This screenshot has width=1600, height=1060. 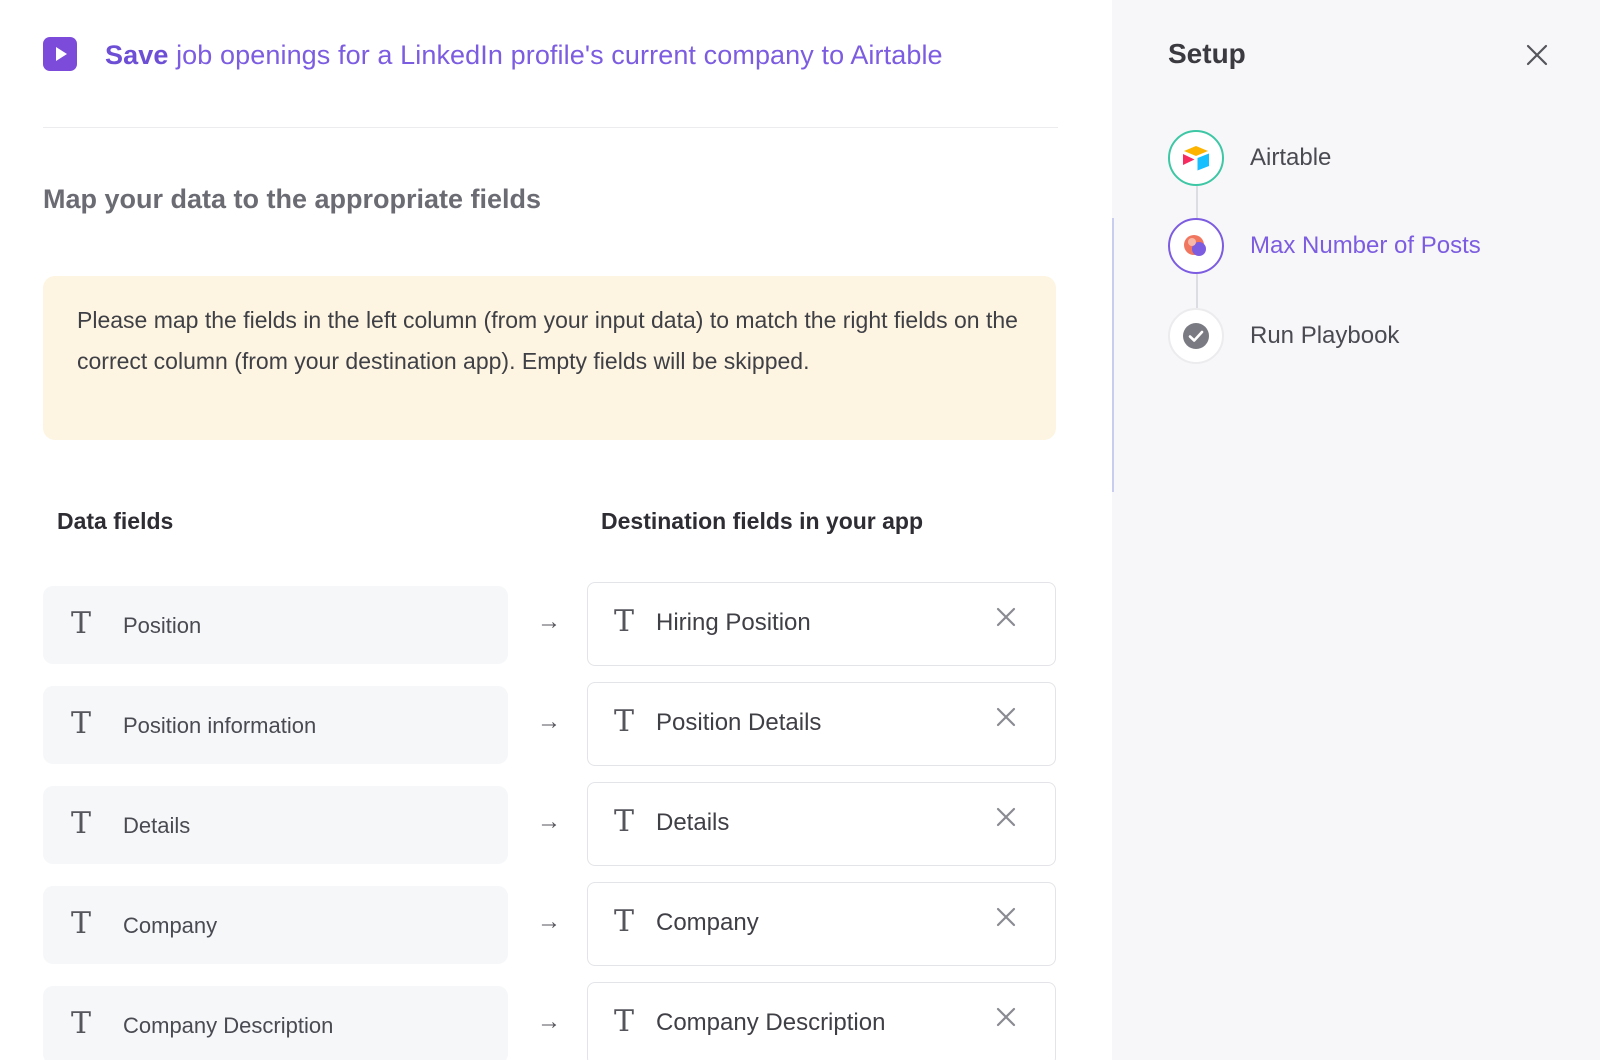 What do you see at coordinates (60, 54) in the screenshot?
I see `play-icon` at bounding box center [60, 54].